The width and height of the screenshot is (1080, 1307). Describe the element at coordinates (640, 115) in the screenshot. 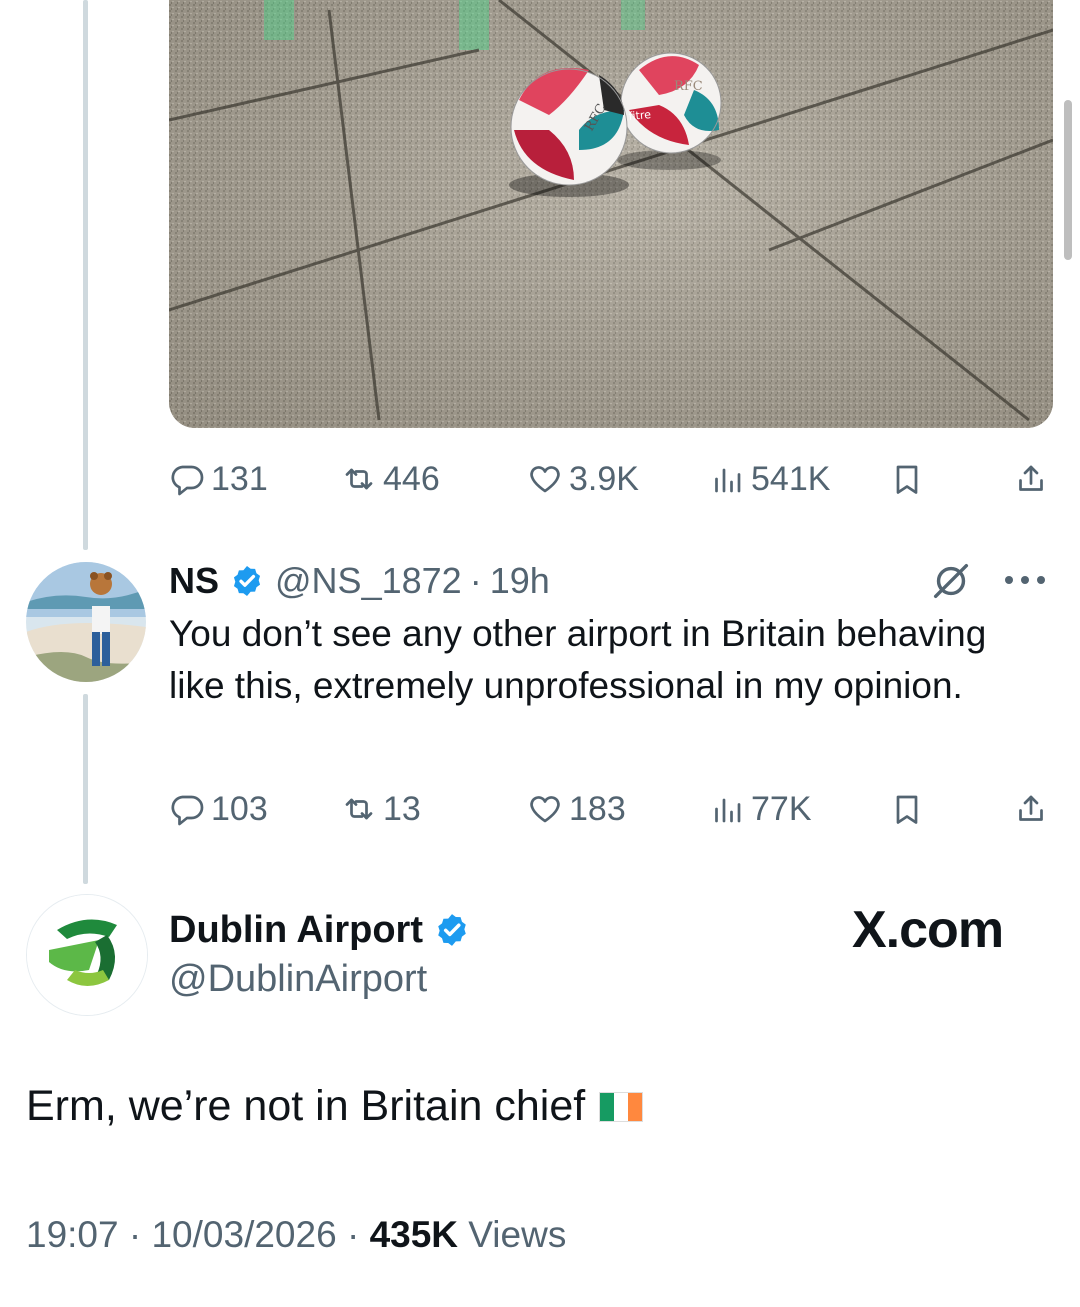

I see `ball-brand-text: fitre` at that location.